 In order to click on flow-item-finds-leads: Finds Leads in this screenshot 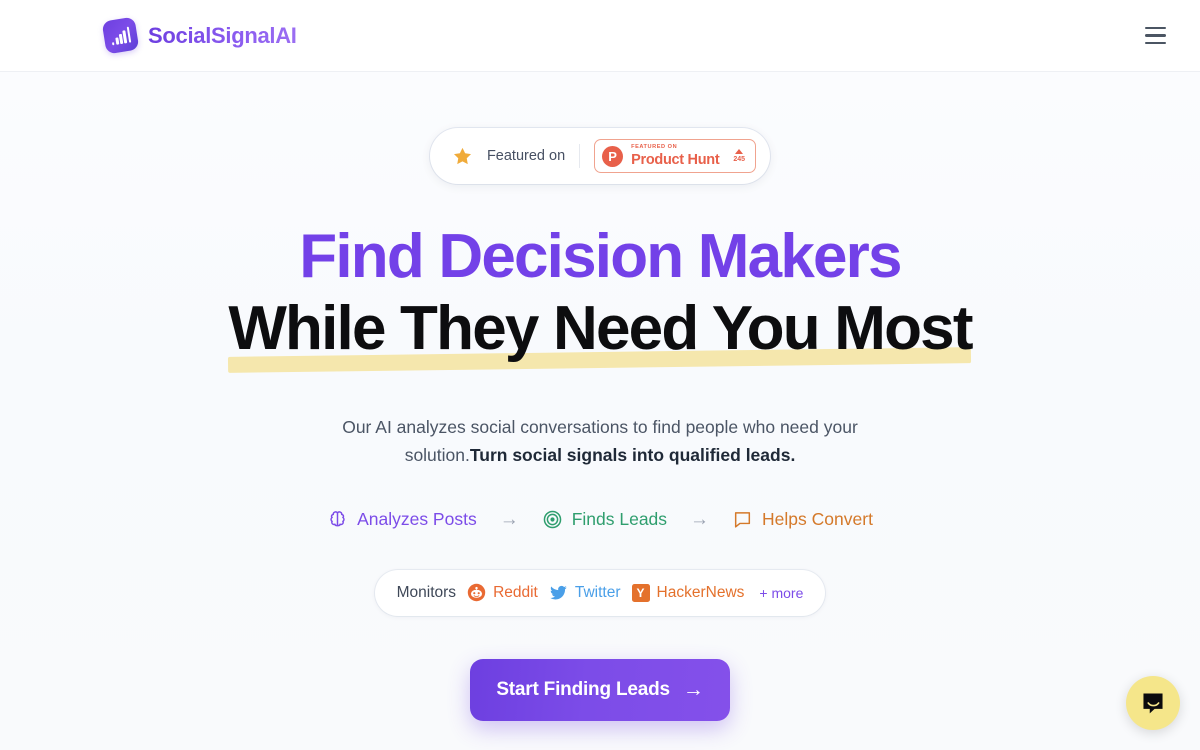, I will do `click(604, 519)`.